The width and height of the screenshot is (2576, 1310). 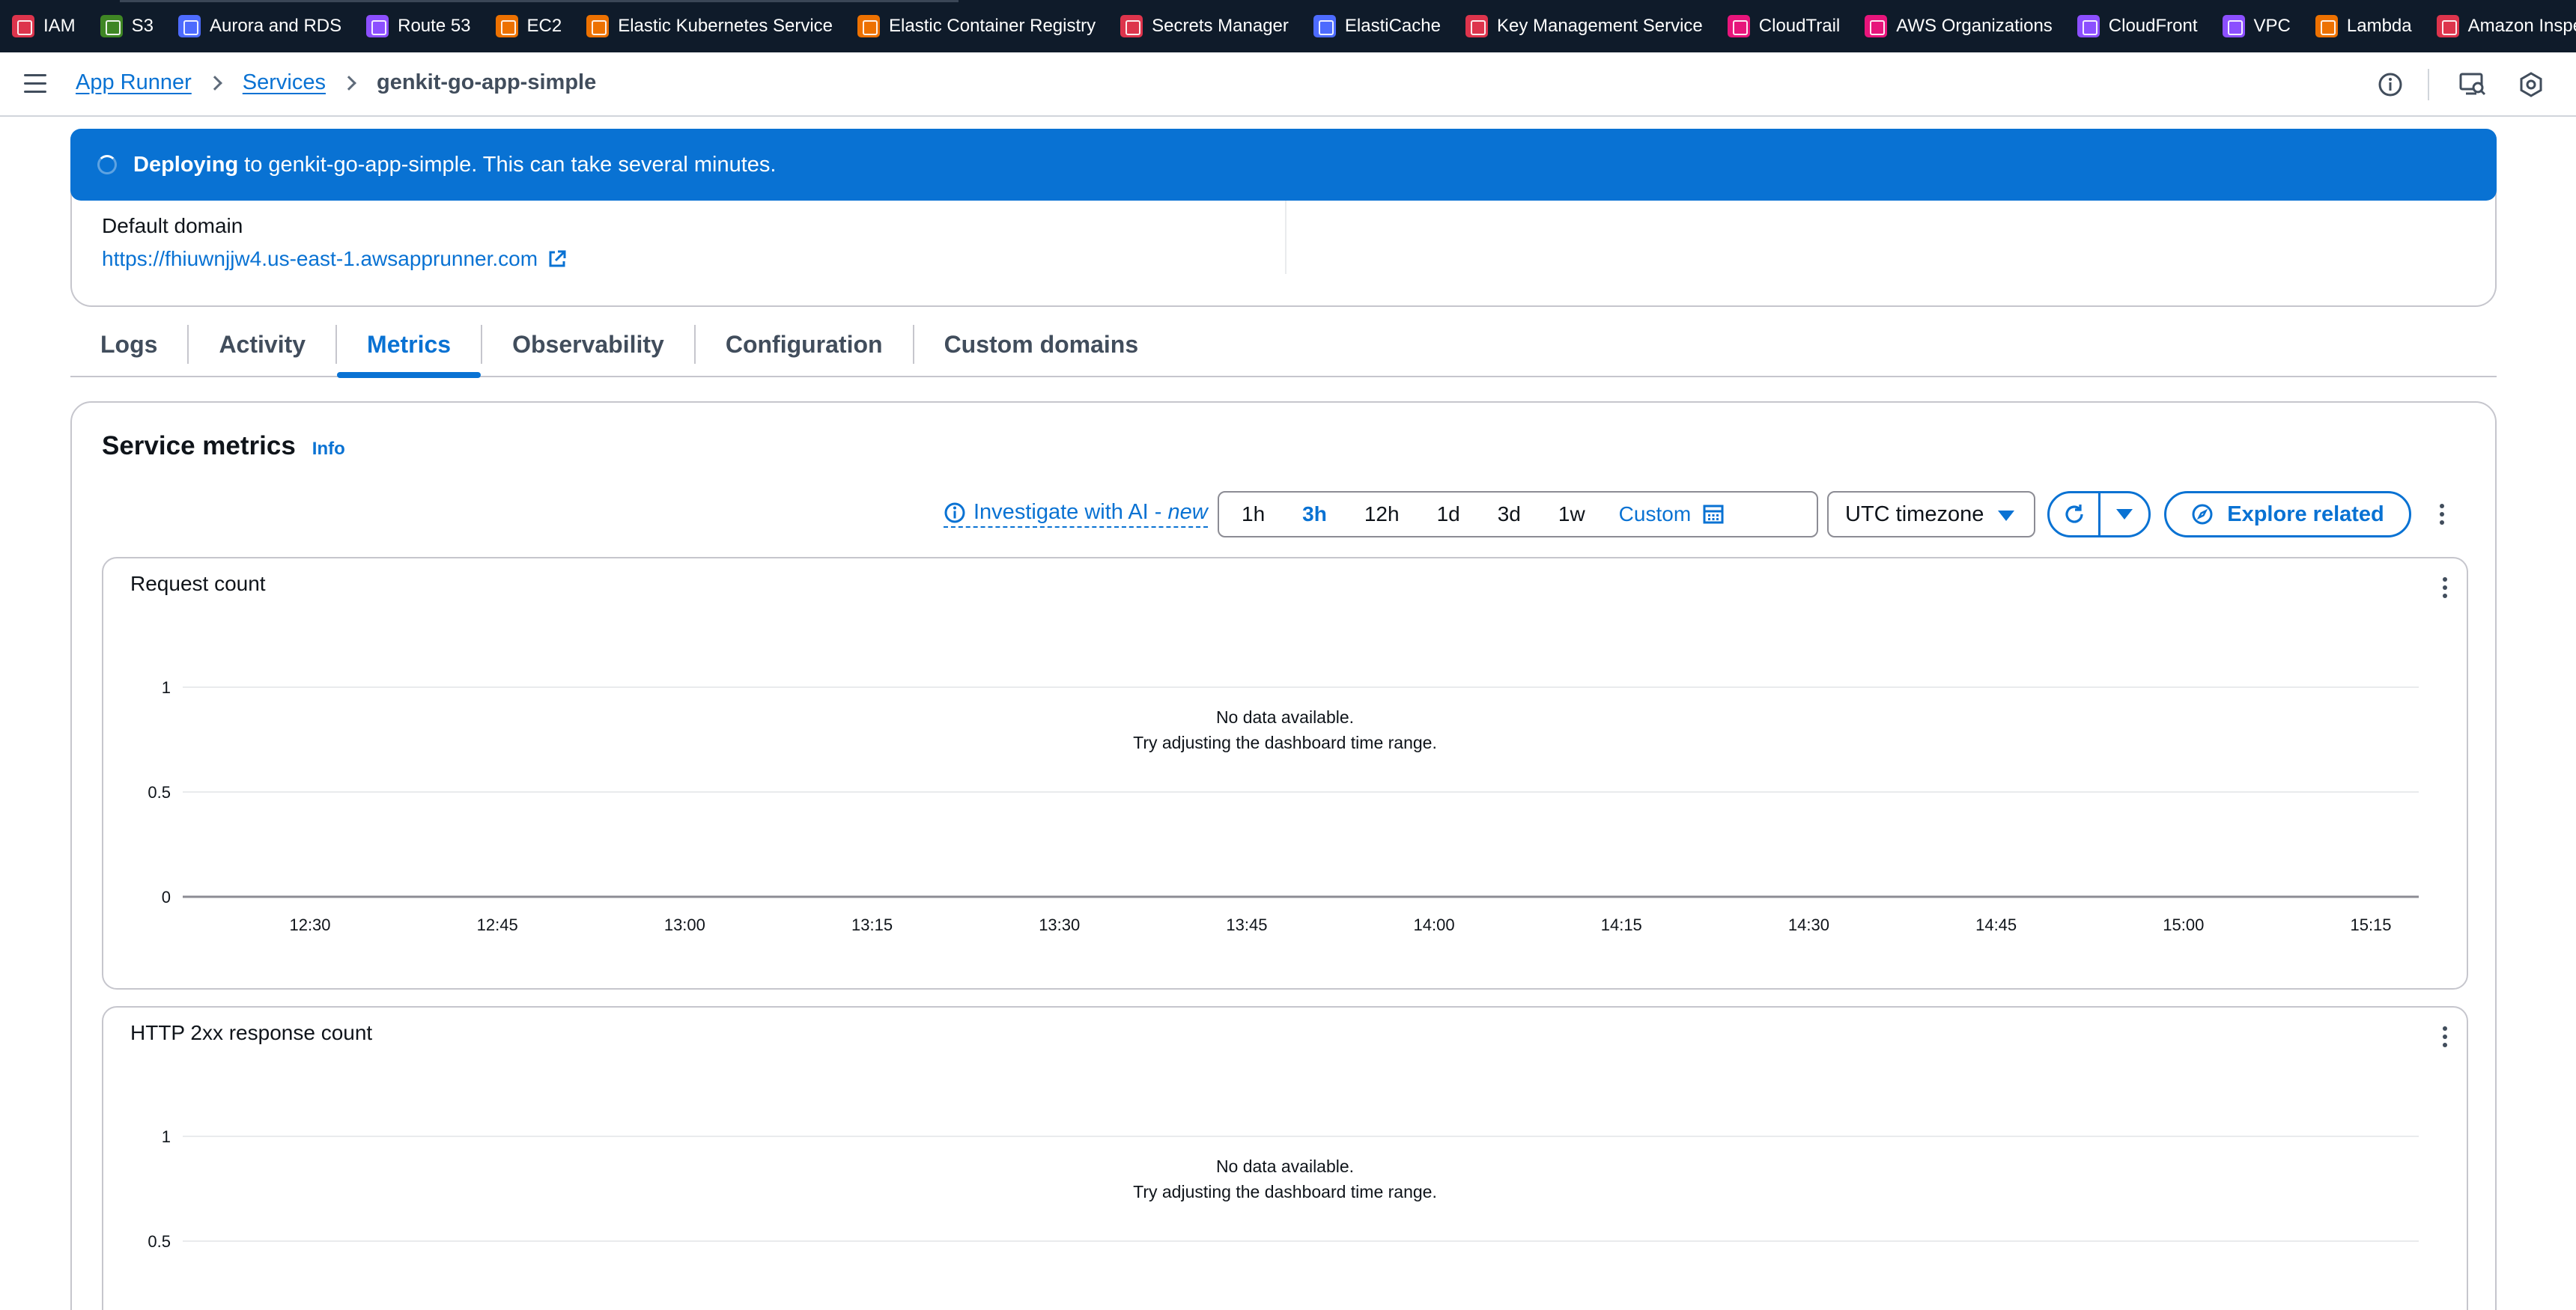 I want to click on favorite-item: Secrets Manager, so click(x=1204, y=26).